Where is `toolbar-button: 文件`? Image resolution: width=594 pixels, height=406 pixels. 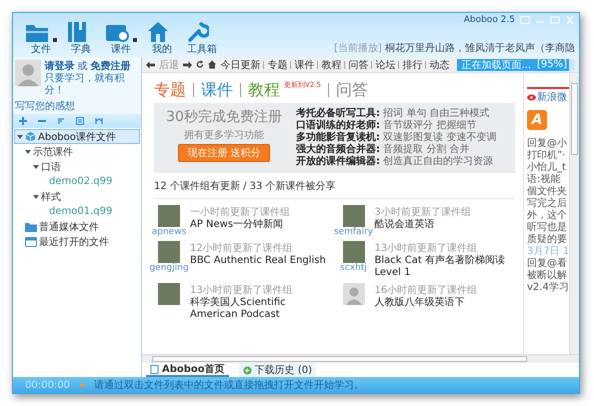 toolbar-button: 文件 is located at coordinates (41, 39).